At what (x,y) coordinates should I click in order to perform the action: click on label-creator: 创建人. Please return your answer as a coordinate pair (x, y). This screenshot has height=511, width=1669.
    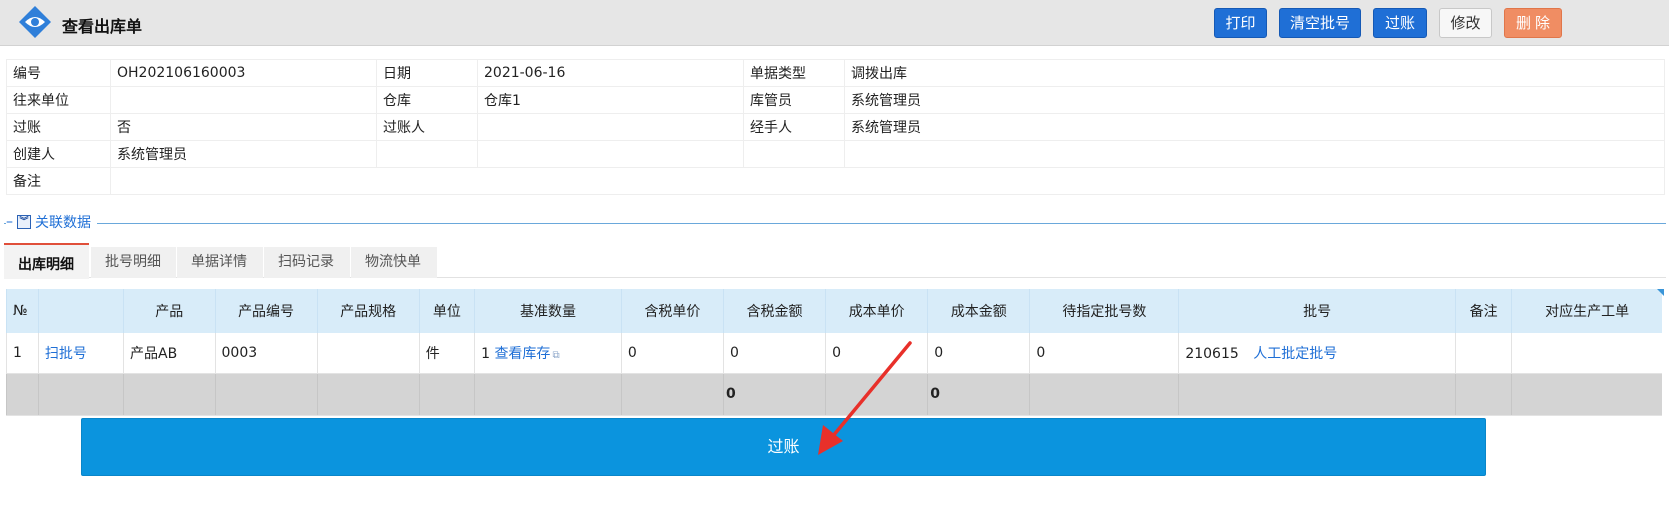
    Looking at the image, I should click on (58, 154).